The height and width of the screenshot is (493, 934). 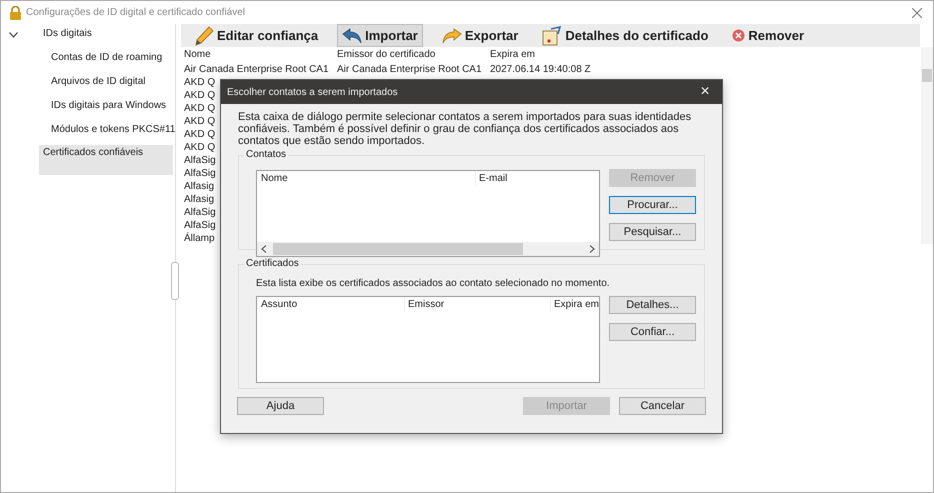 What do you see at coordinates (13, 35) in the screenshot?
I see `chevron-icon` at bounding box center [13, 35].